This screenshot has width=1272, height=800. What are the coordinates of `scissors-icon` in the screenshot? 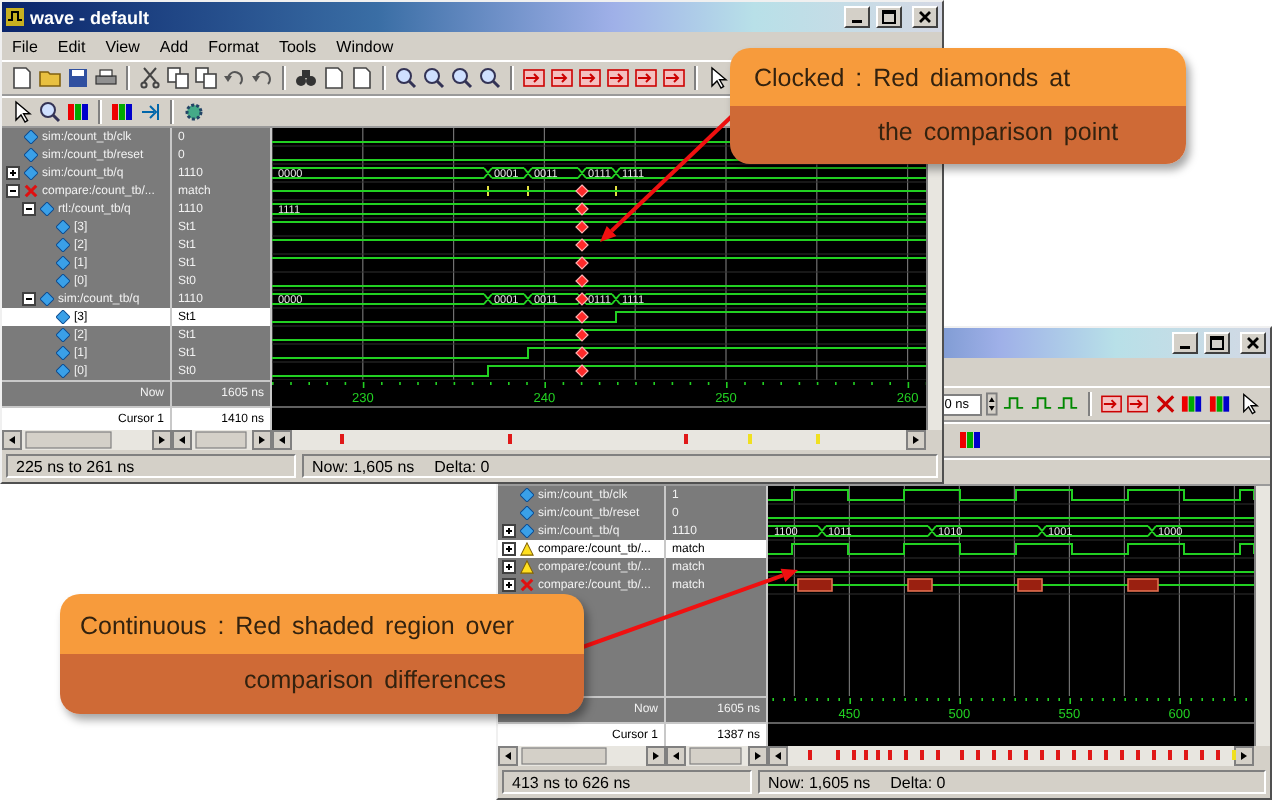 It's located at (150, 78).